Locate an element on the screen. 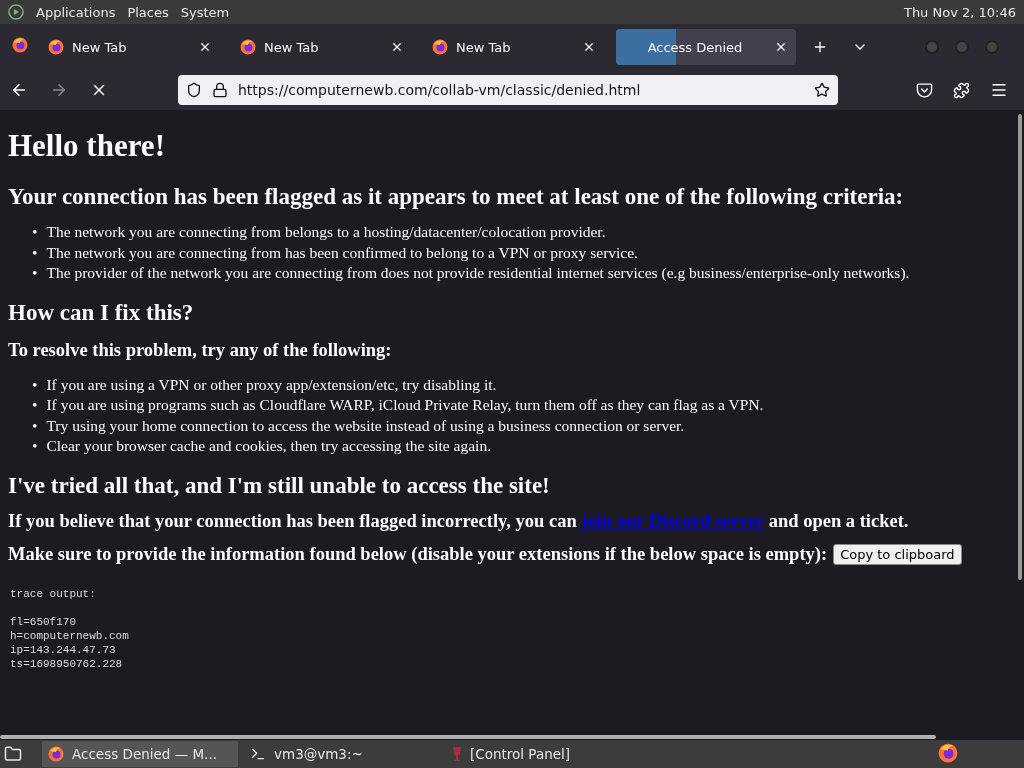 The width and height of the screenshot is (1024, 768). address-bar: https://computernewb.com/collab-vm/classic/denied.html is located at coordinates (508, 90).